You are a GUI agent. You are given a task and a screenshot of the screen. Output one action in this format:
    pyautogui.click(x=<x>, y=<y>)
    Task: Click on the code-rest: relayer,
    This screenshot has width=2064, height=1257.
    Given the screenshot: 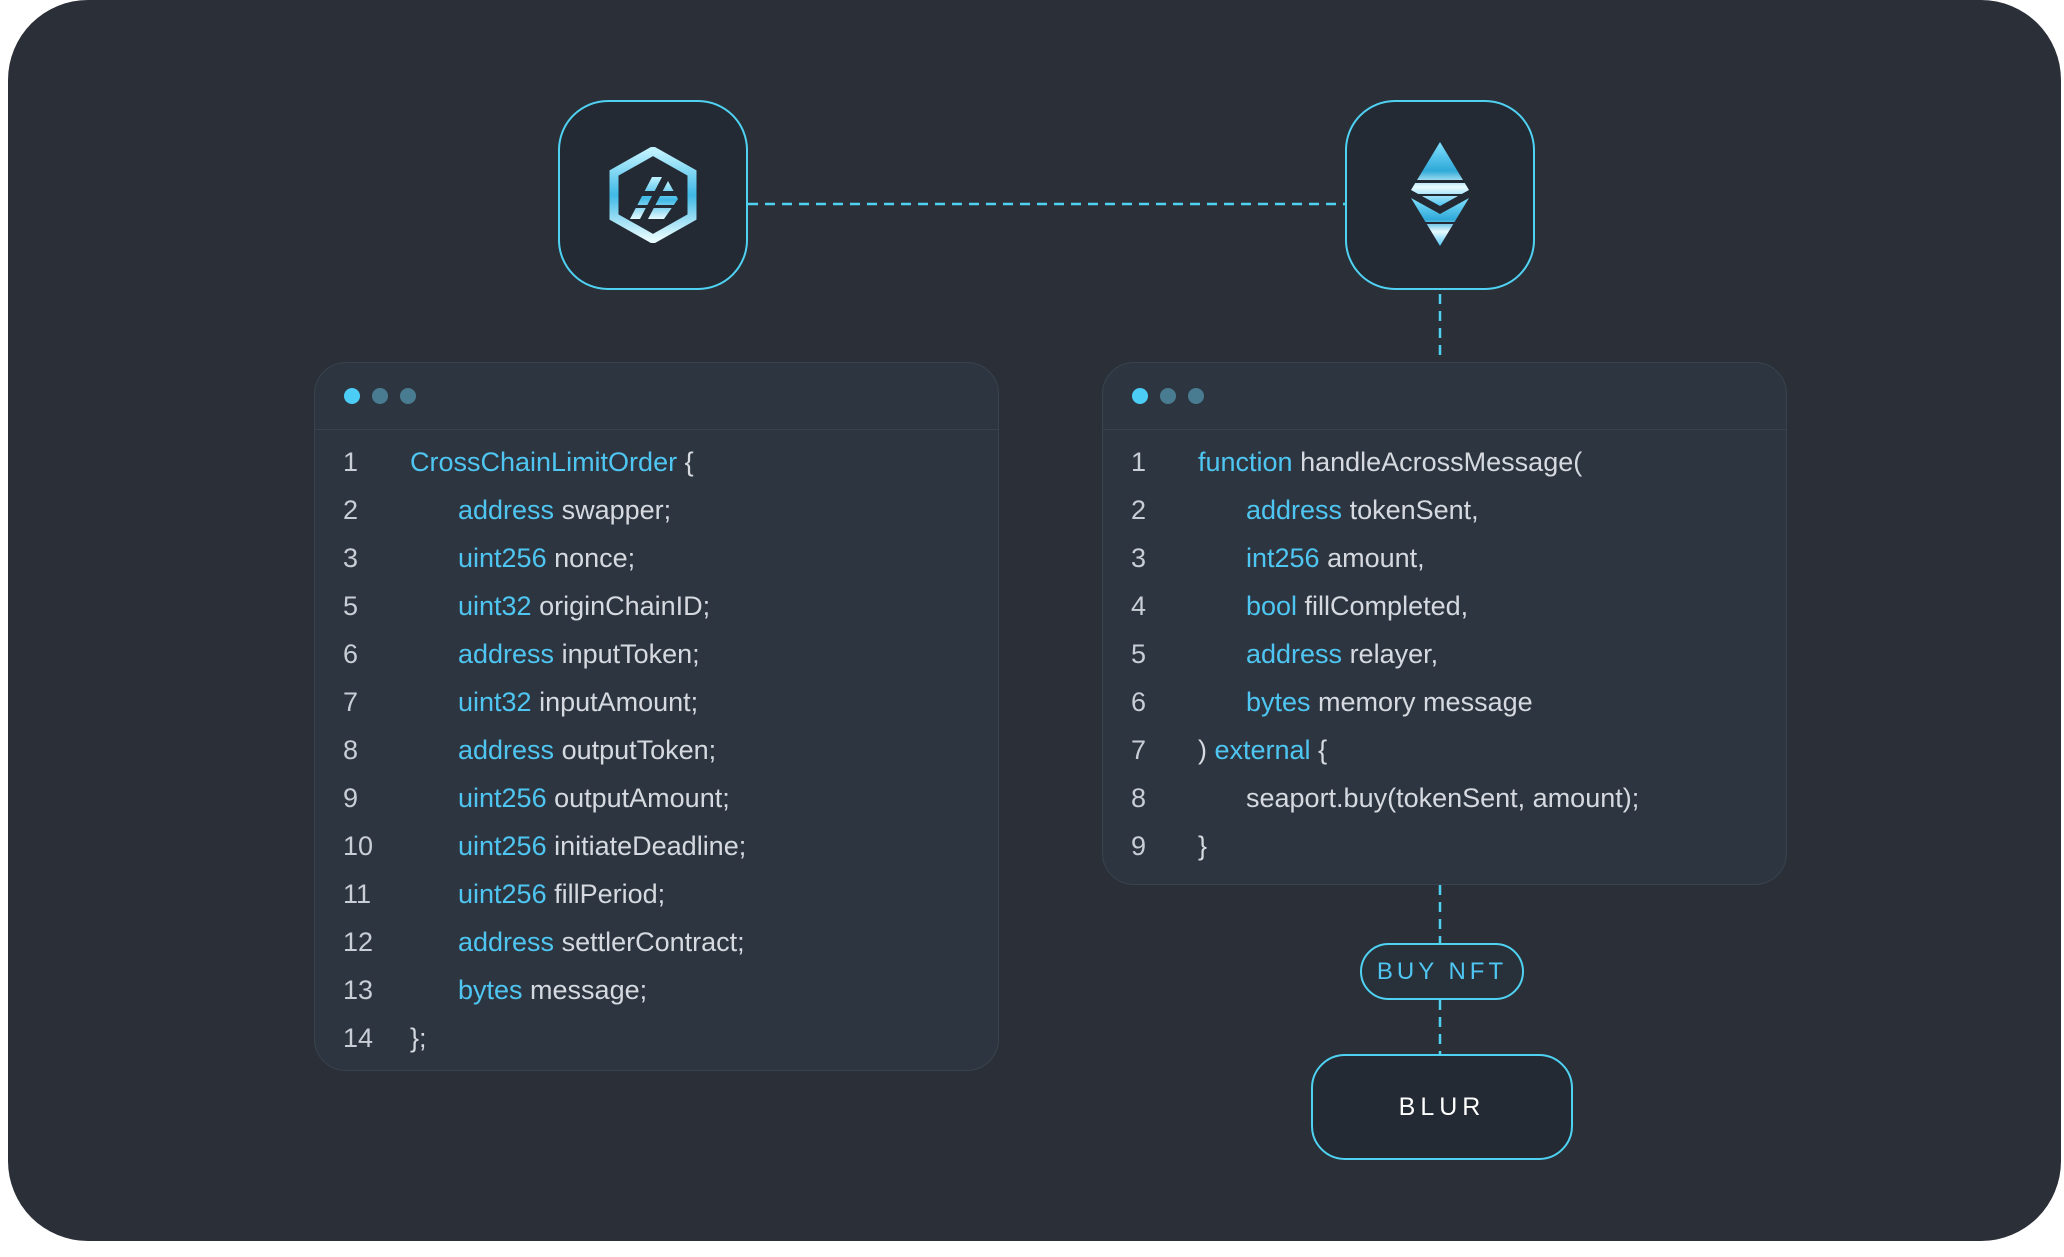 What is the action you would take?
    pyautogui.click(x=1390, y=654)
    